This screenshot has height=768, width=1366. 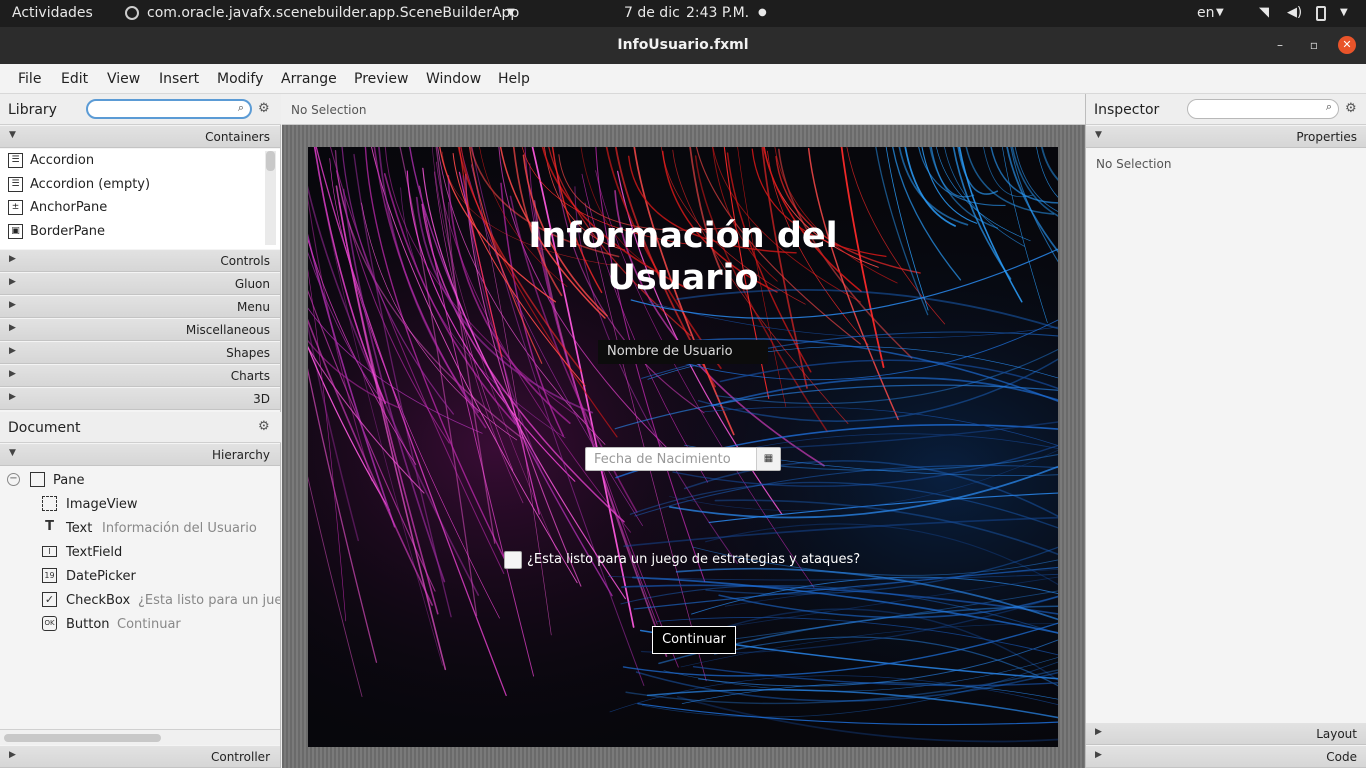 I want to click on menu-help: Help, so click(x=514, y=79).